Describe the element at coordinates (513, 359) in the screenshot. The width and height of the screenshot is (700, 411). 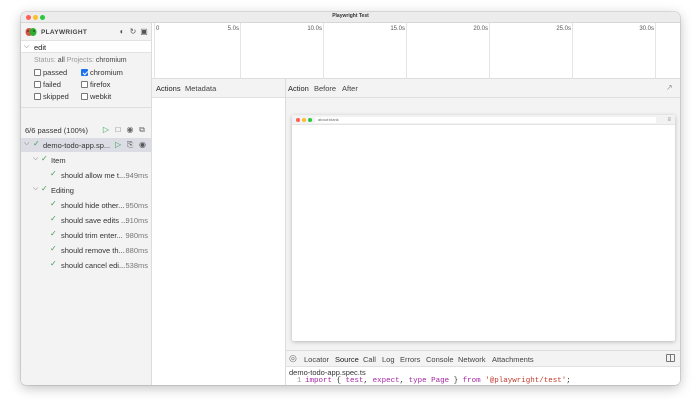
I see `tab-attachments: Attachments` at that location.